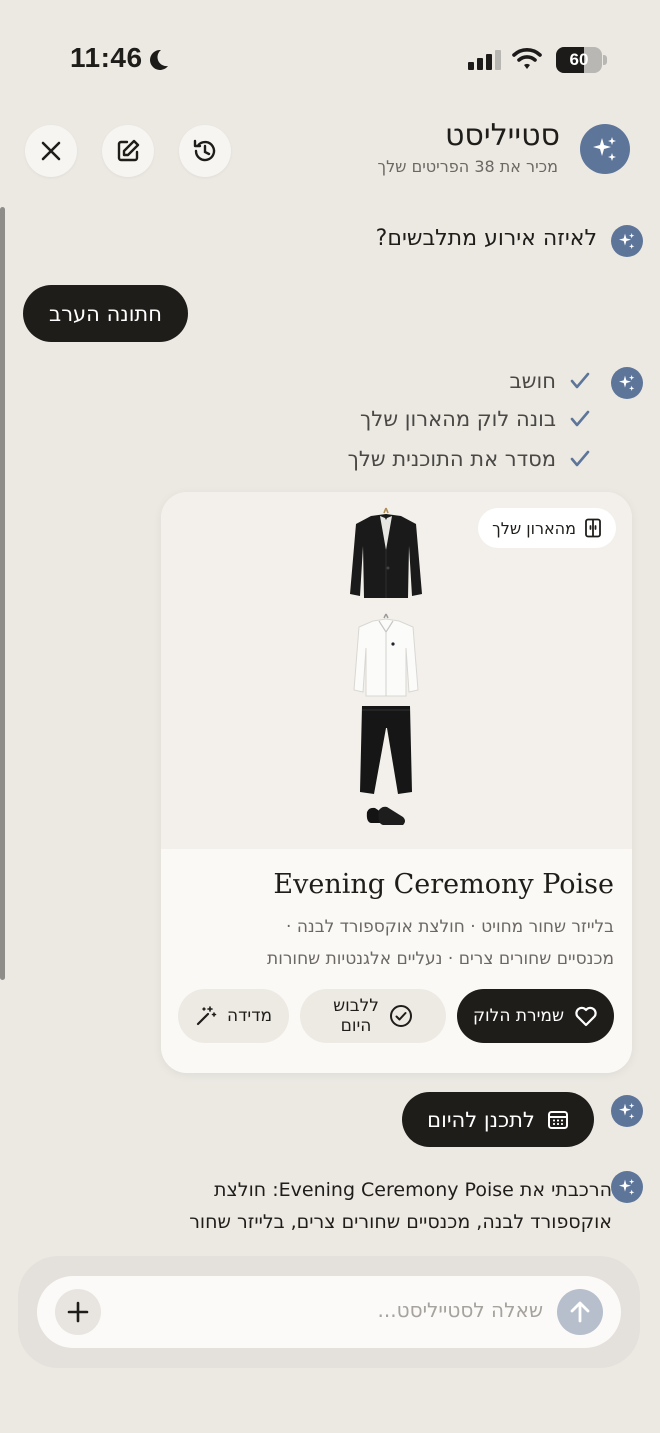 The width and height of the screenshot is (660, 1433). I want to click on wardrobe-badge: מהארון שלך, so click(547, 528).